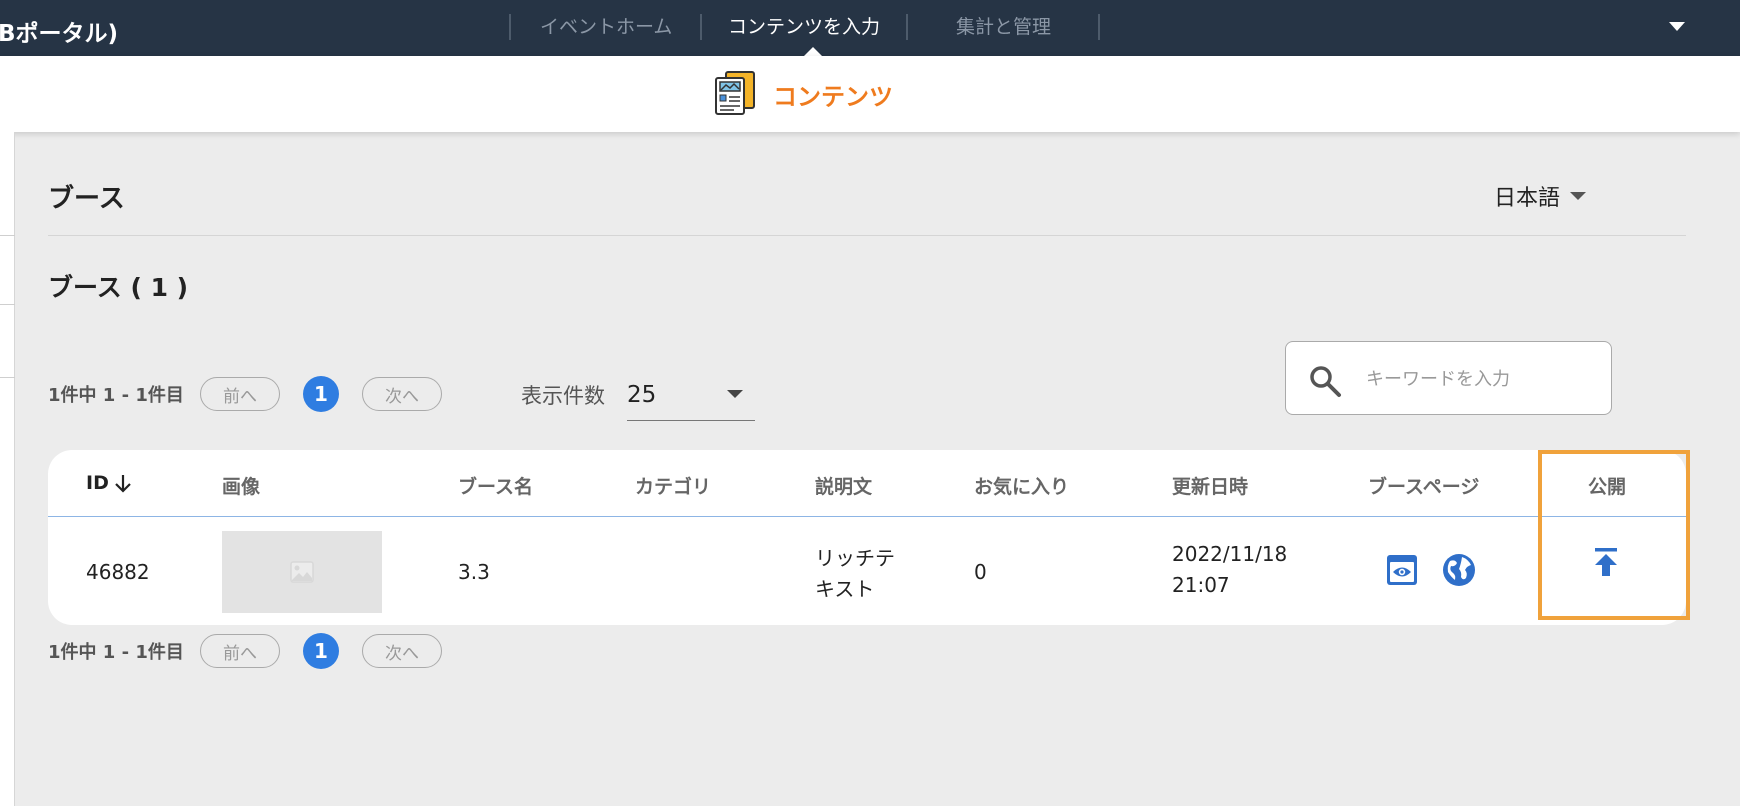 This screenshot has height=806, width=1740. I want to click on section-title: ブース ( 1 ), so click(118, 287).